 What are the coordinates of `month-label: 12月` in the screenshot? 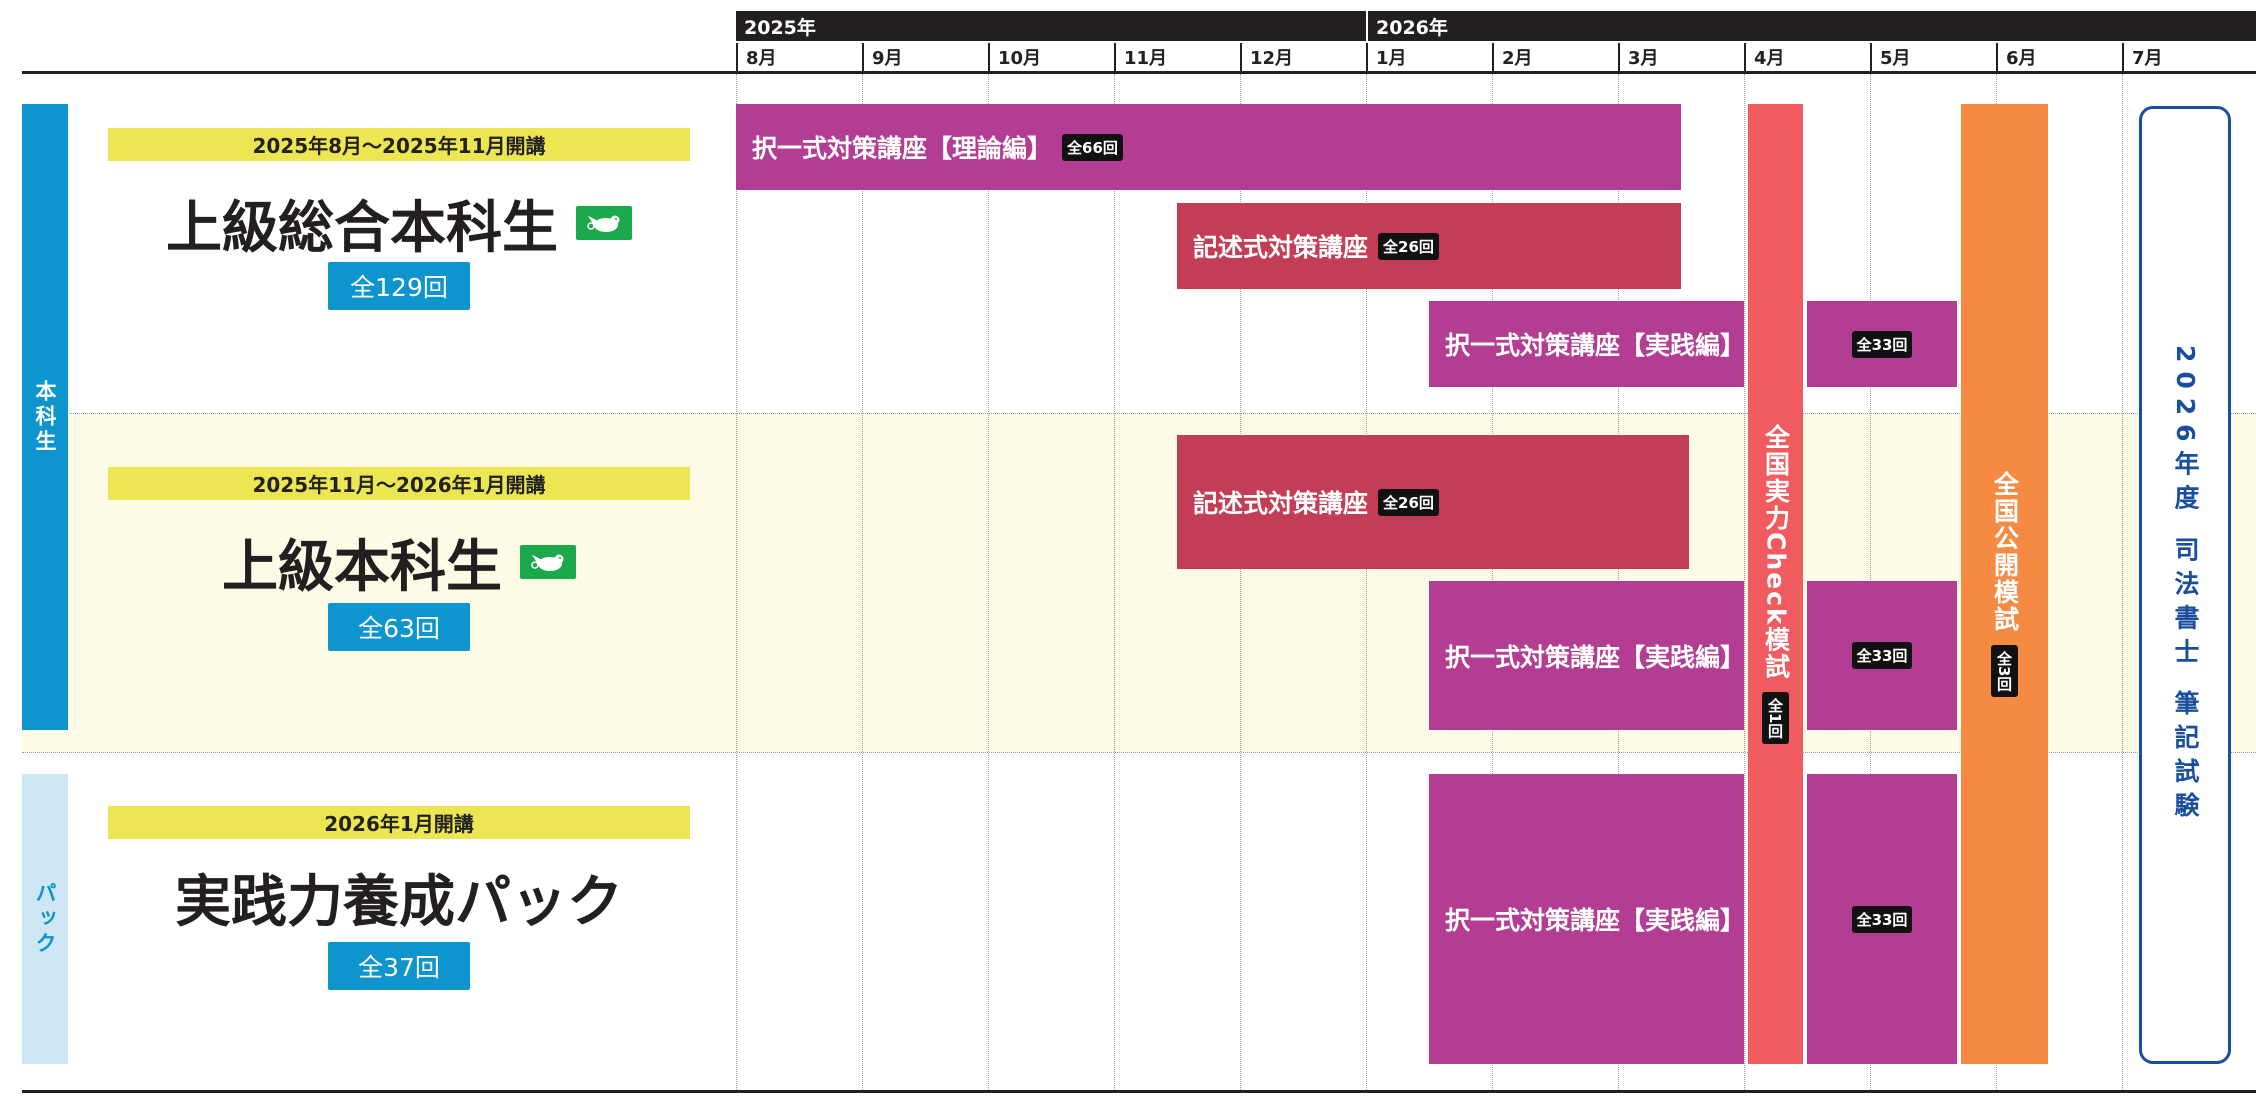 It's located at (1303, 57).